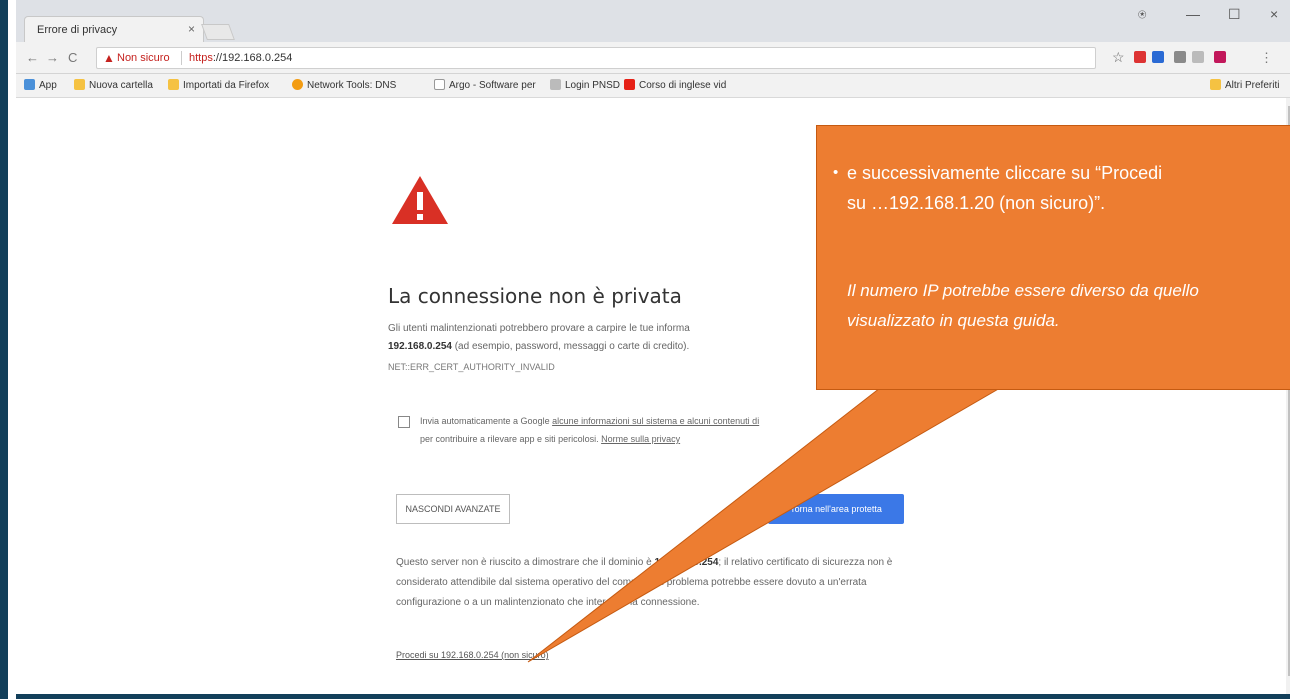 This screenshot has height=699, width=1290. What do you see at coordinates (1244, 85) in the screenshot?
I see `bookmark-other-folder: Altri Preferiti` at bounding box center [1244, 85].